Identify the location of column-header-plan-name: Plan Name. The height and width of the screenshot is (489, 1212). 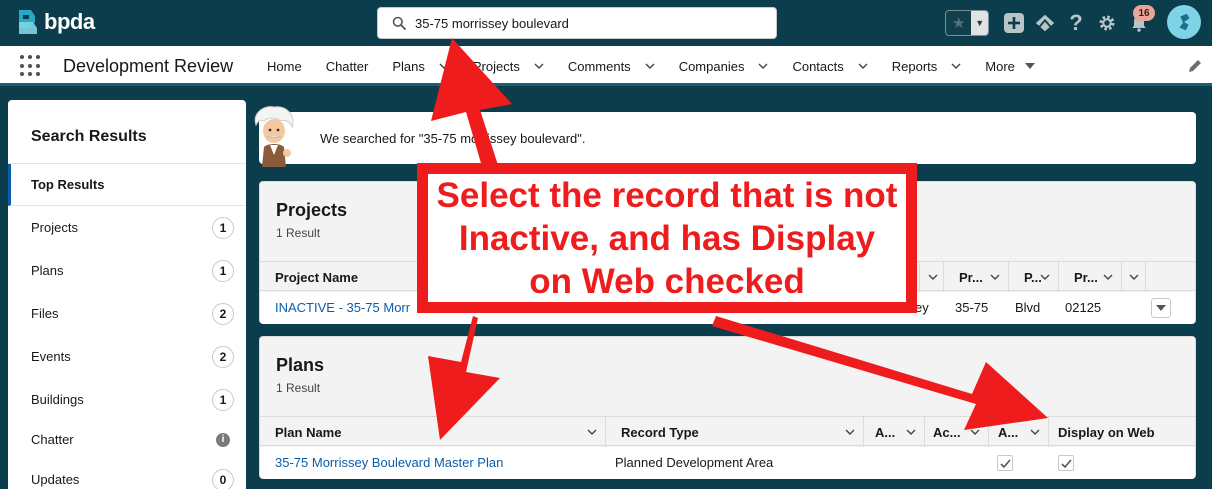
(433, 432).